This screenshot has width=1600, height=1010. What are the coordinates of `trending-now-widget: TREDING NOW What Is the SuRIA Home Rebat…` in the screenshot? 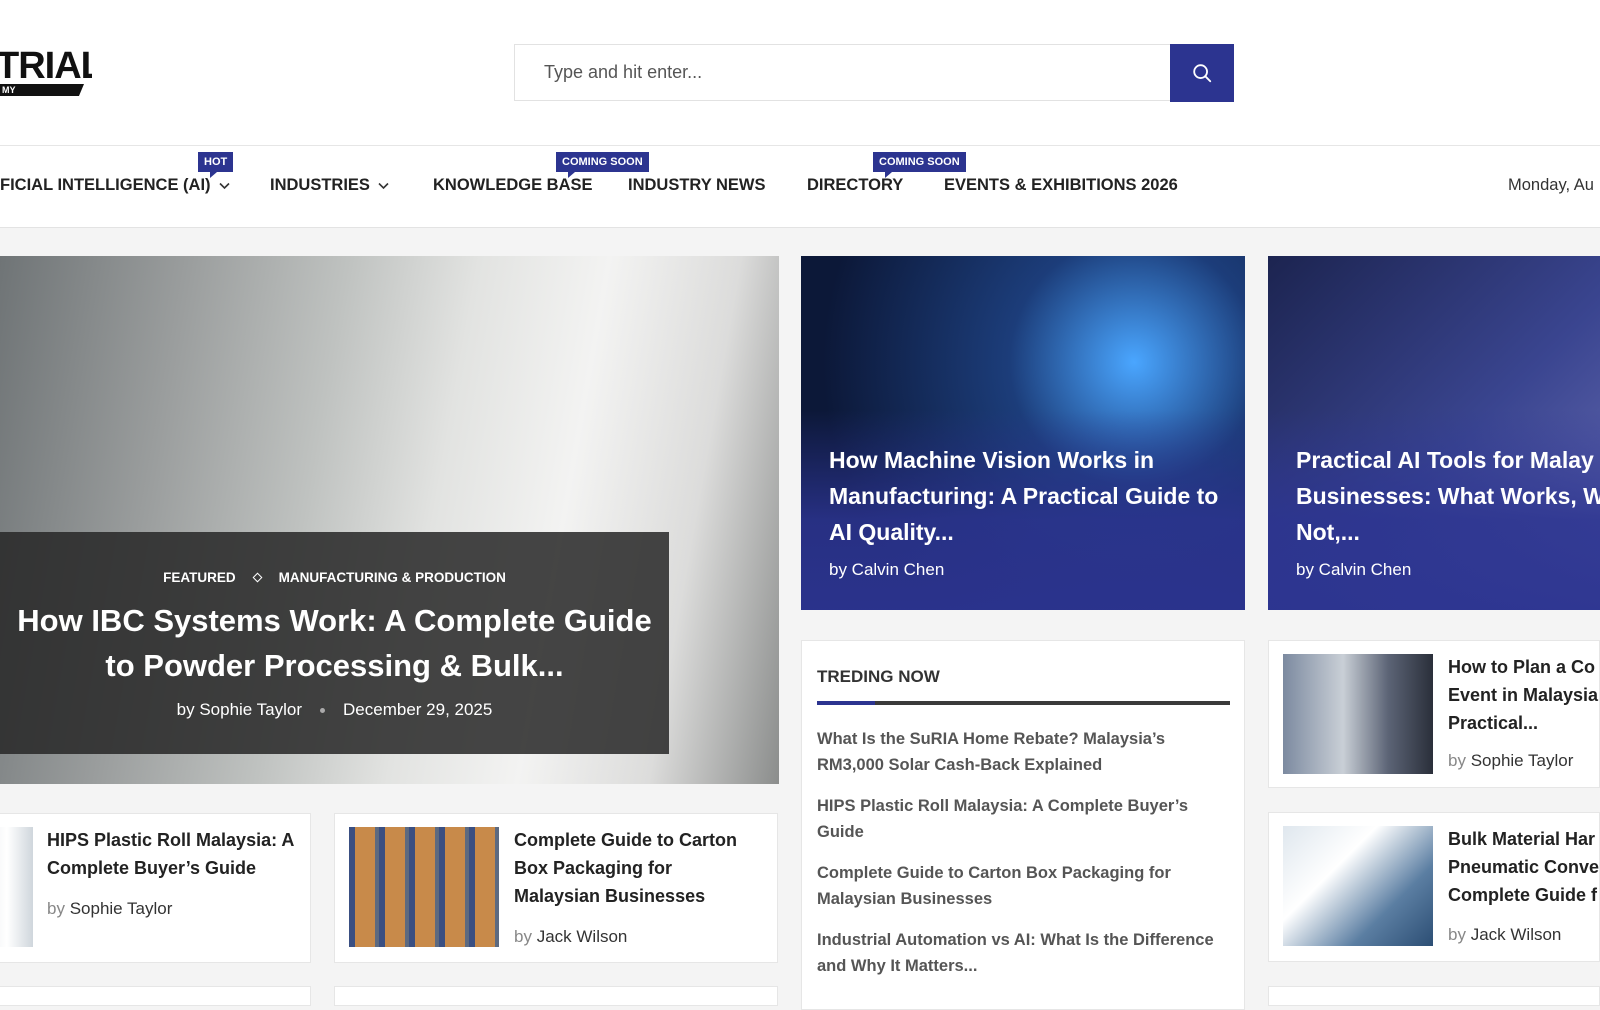 It's located at (1023, 825).